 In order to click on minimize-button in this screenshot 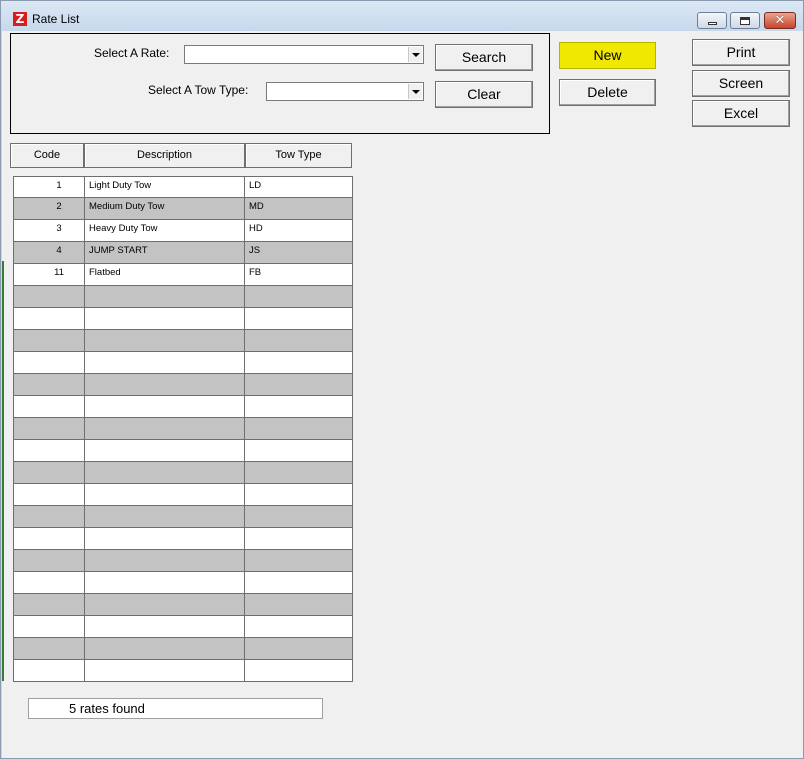, I will do `click(712, 20)`.